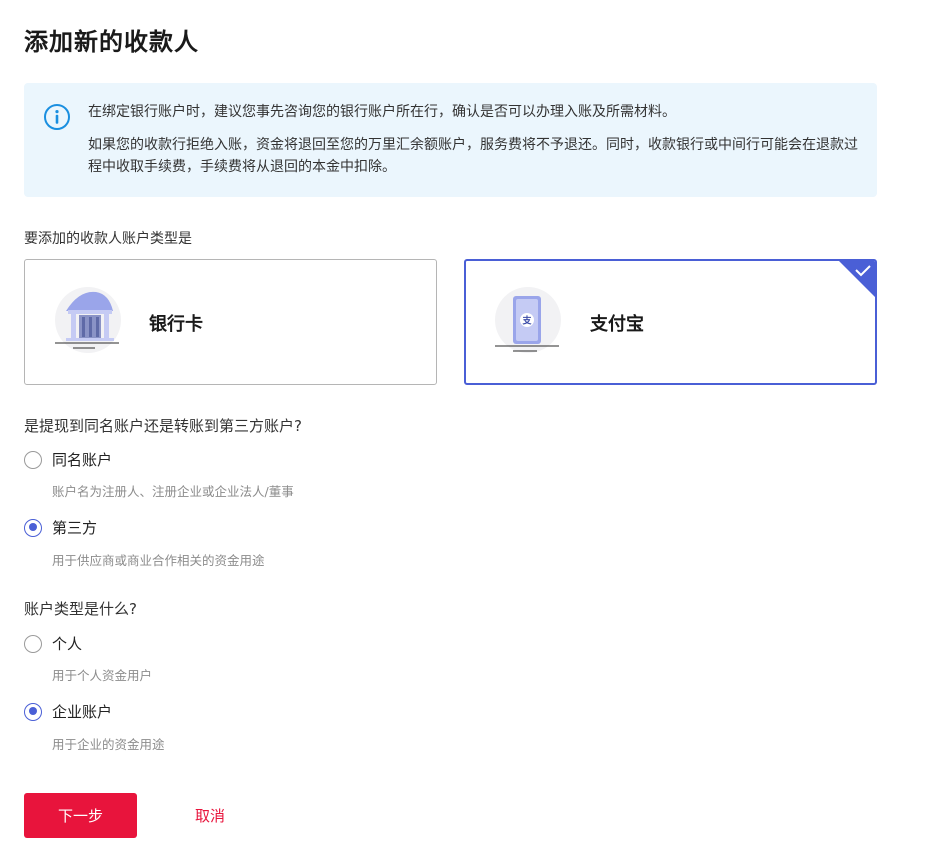 The width and height of the screenshot is (937, 853). Describe the element at coordinates (80, 815) in the screenshot. I see `next-step-button: 下一步` at that location.